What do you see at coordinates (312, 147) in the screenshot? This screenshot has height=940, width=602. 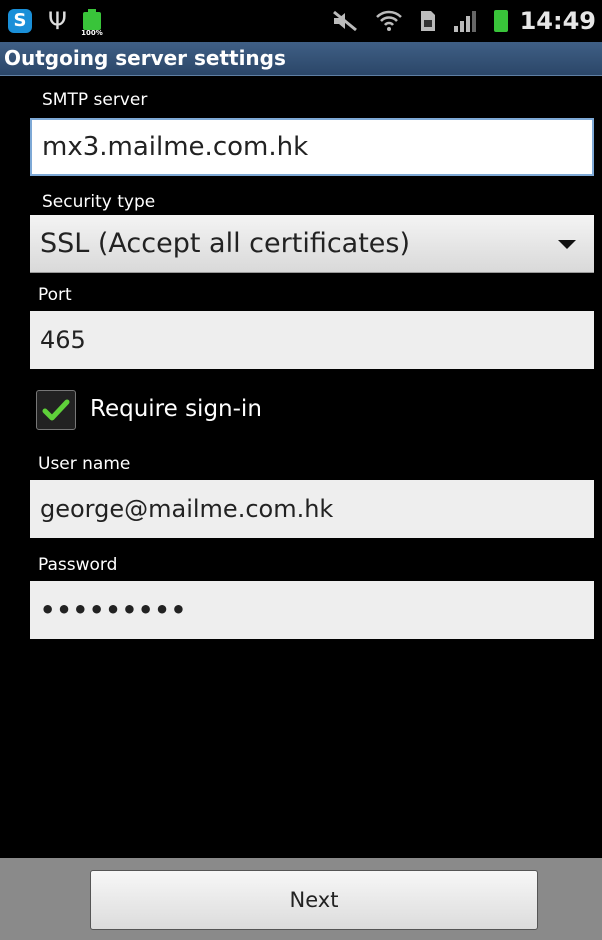 I see `smtp-server-input: mx3.mailme.com.hk` at bounding box center [312, 147].